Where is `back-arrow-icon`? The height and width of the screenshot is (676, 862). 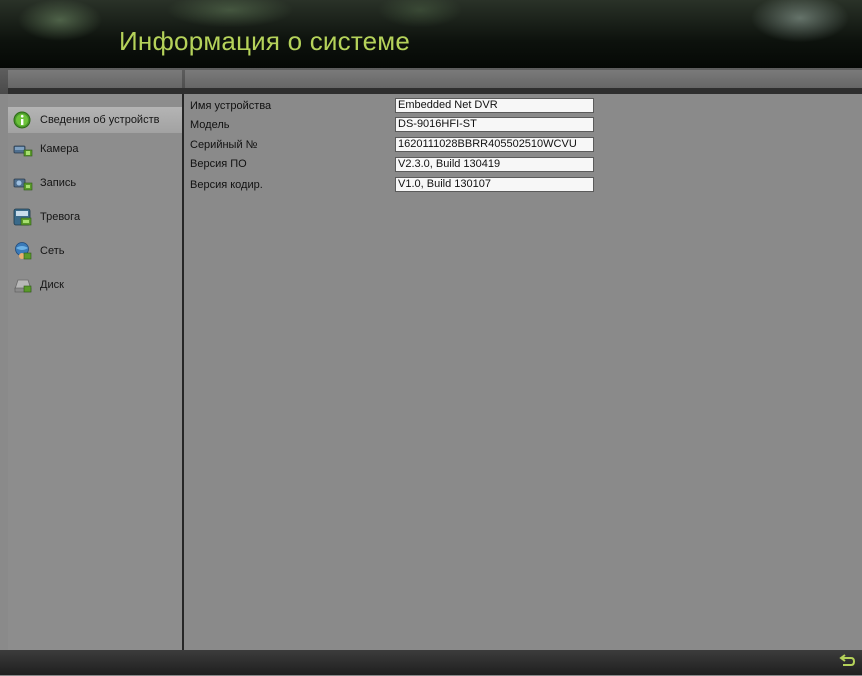
back-arrow-icon is located at coordinates (847, 660).